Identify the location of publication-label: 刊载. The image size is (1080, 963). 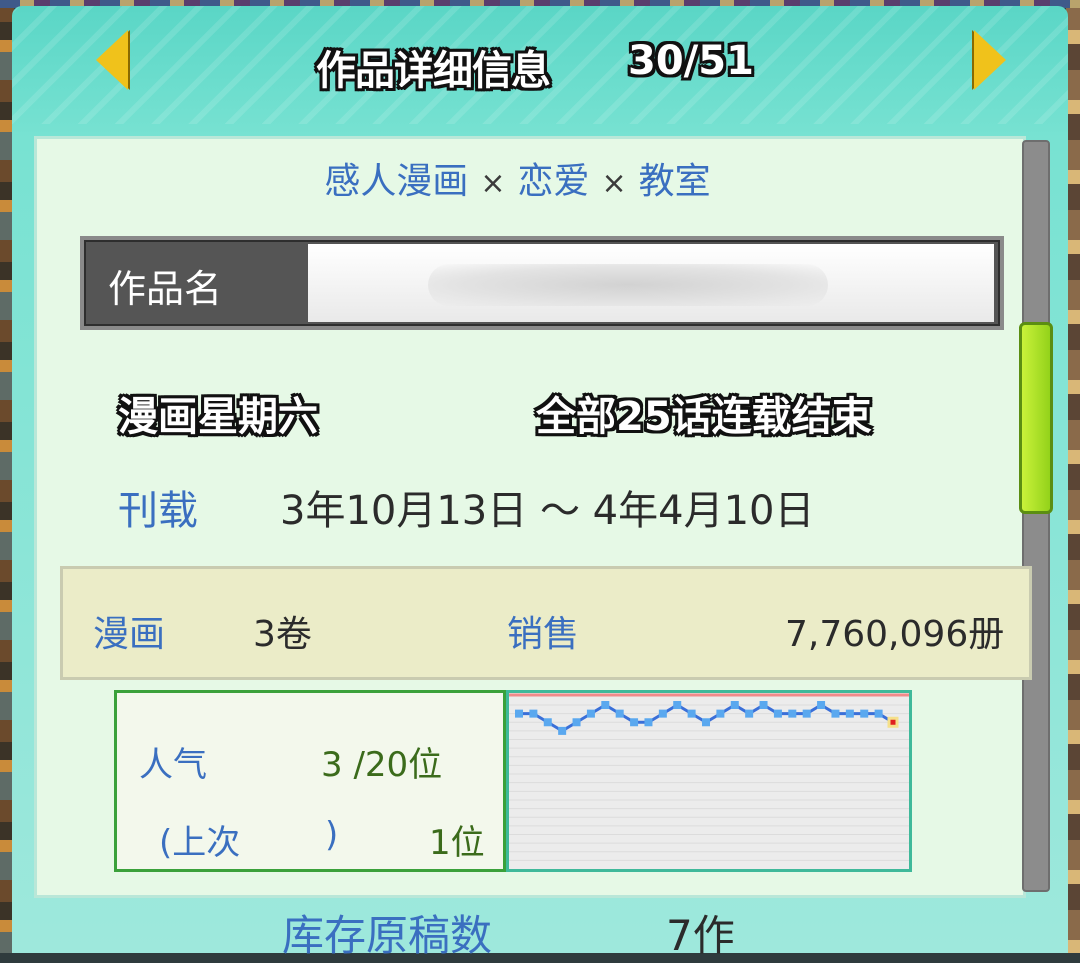
(158, 511).